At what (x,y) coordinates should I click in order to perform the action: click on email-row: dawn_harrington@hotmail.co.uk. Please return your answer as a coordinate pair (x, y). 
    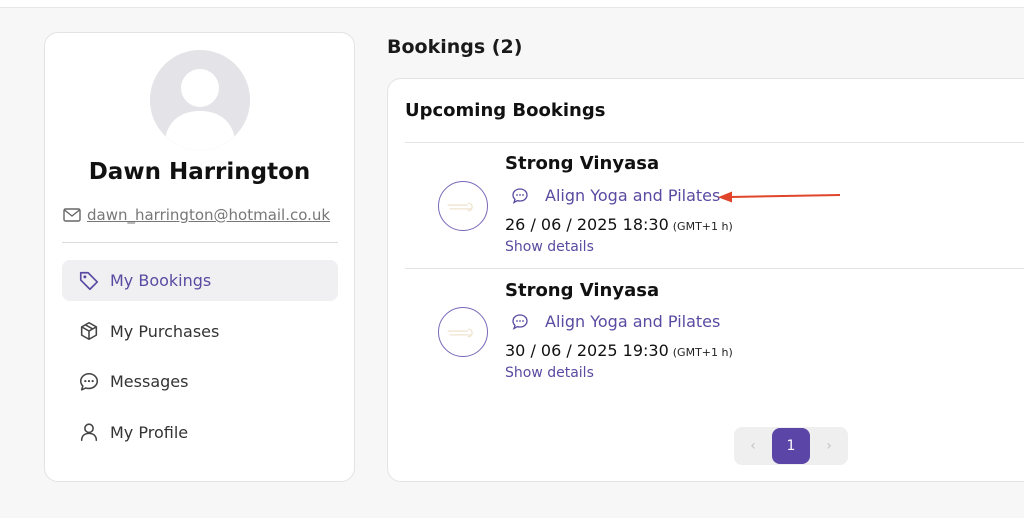
    Looking at the image, I should click on (203, 215).